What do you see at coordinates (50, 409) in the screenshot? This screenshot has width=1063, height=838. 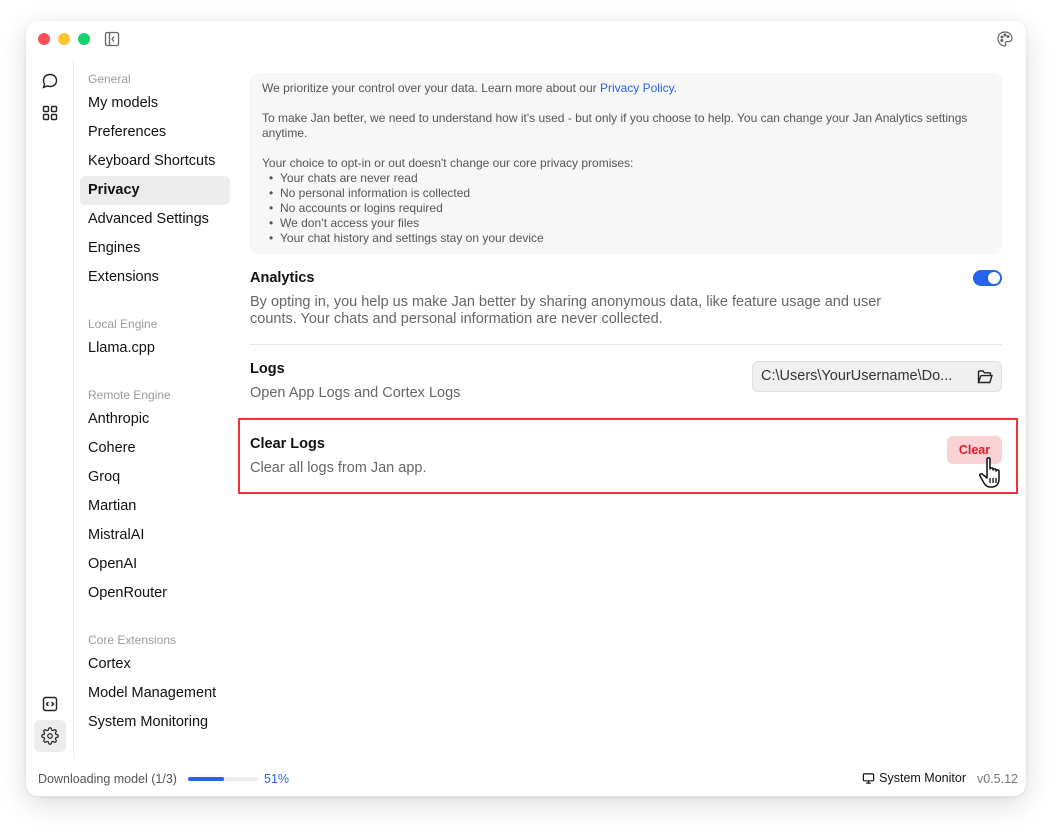 I see `icon-rail` at bounding box center [50, 409].